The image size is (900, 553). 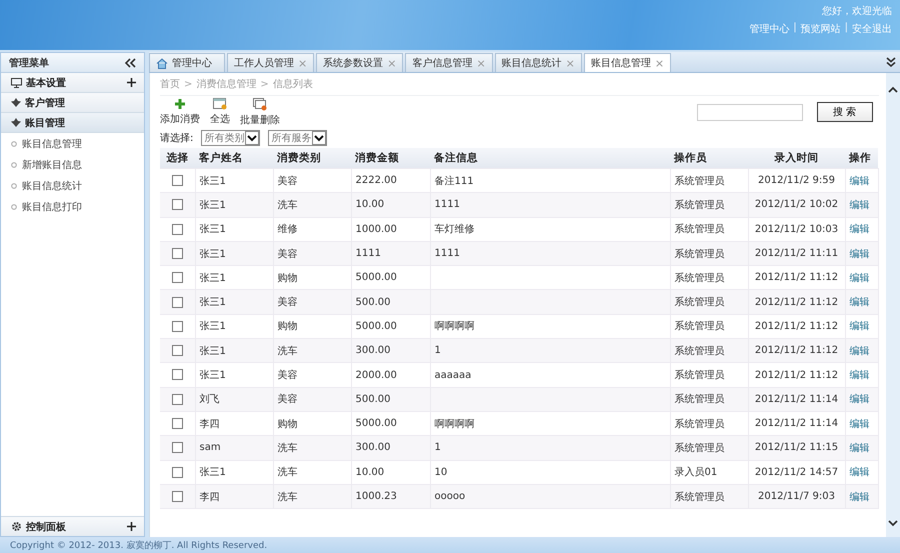 I want to click on table-cell: sam, so click(x=210, y=448).